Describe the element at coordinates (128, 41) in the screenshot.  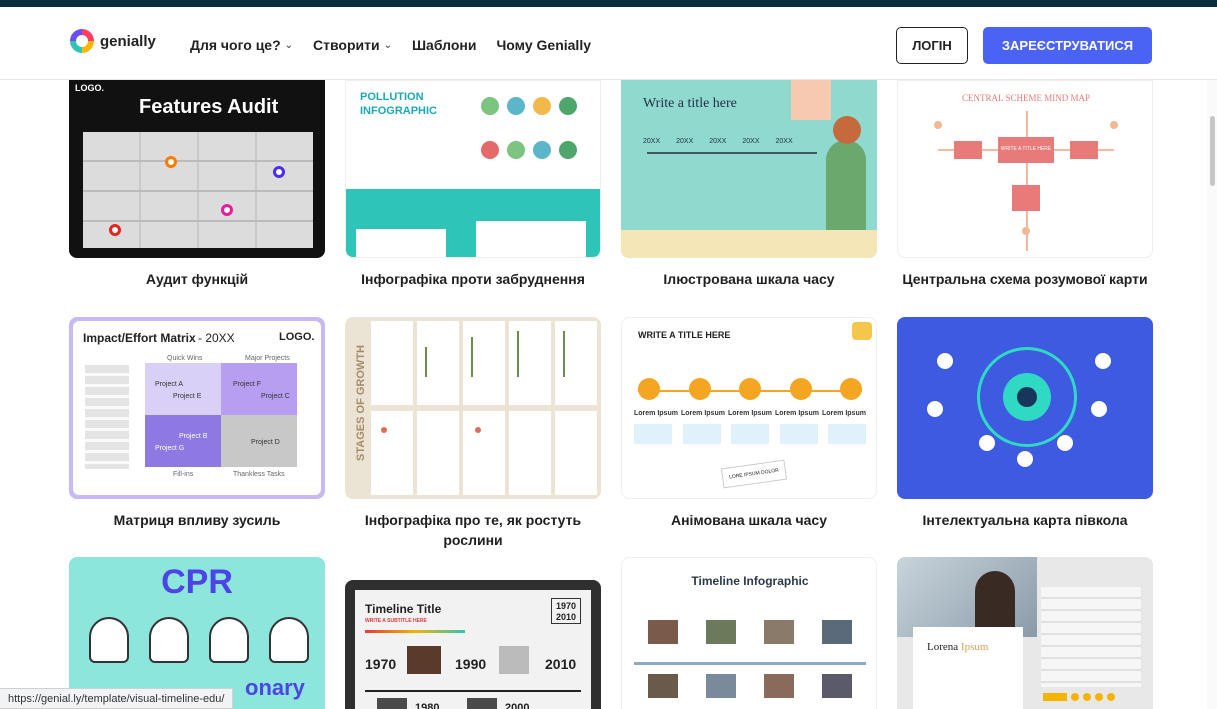
I see `logo-text: genially` at that location.